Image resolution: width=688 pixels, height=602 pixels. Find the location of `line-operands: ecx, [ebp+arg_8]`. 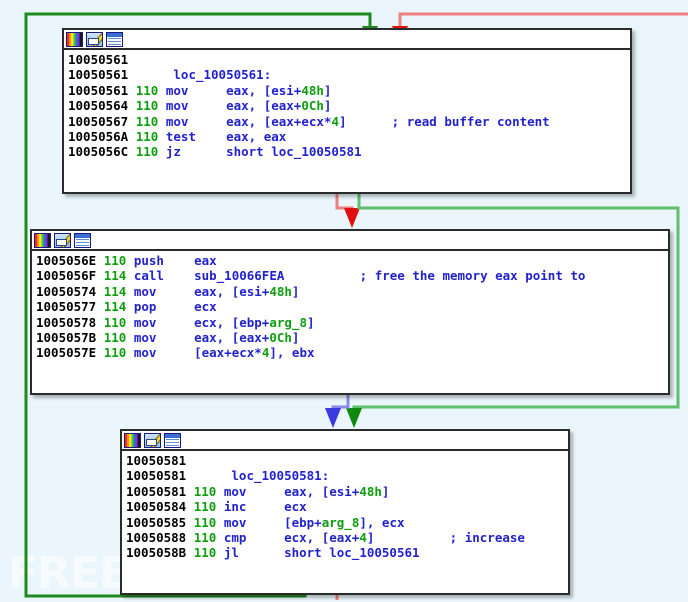

line-operands: ecx, [ebp+arg_8] is located at coordinates (254, 322).